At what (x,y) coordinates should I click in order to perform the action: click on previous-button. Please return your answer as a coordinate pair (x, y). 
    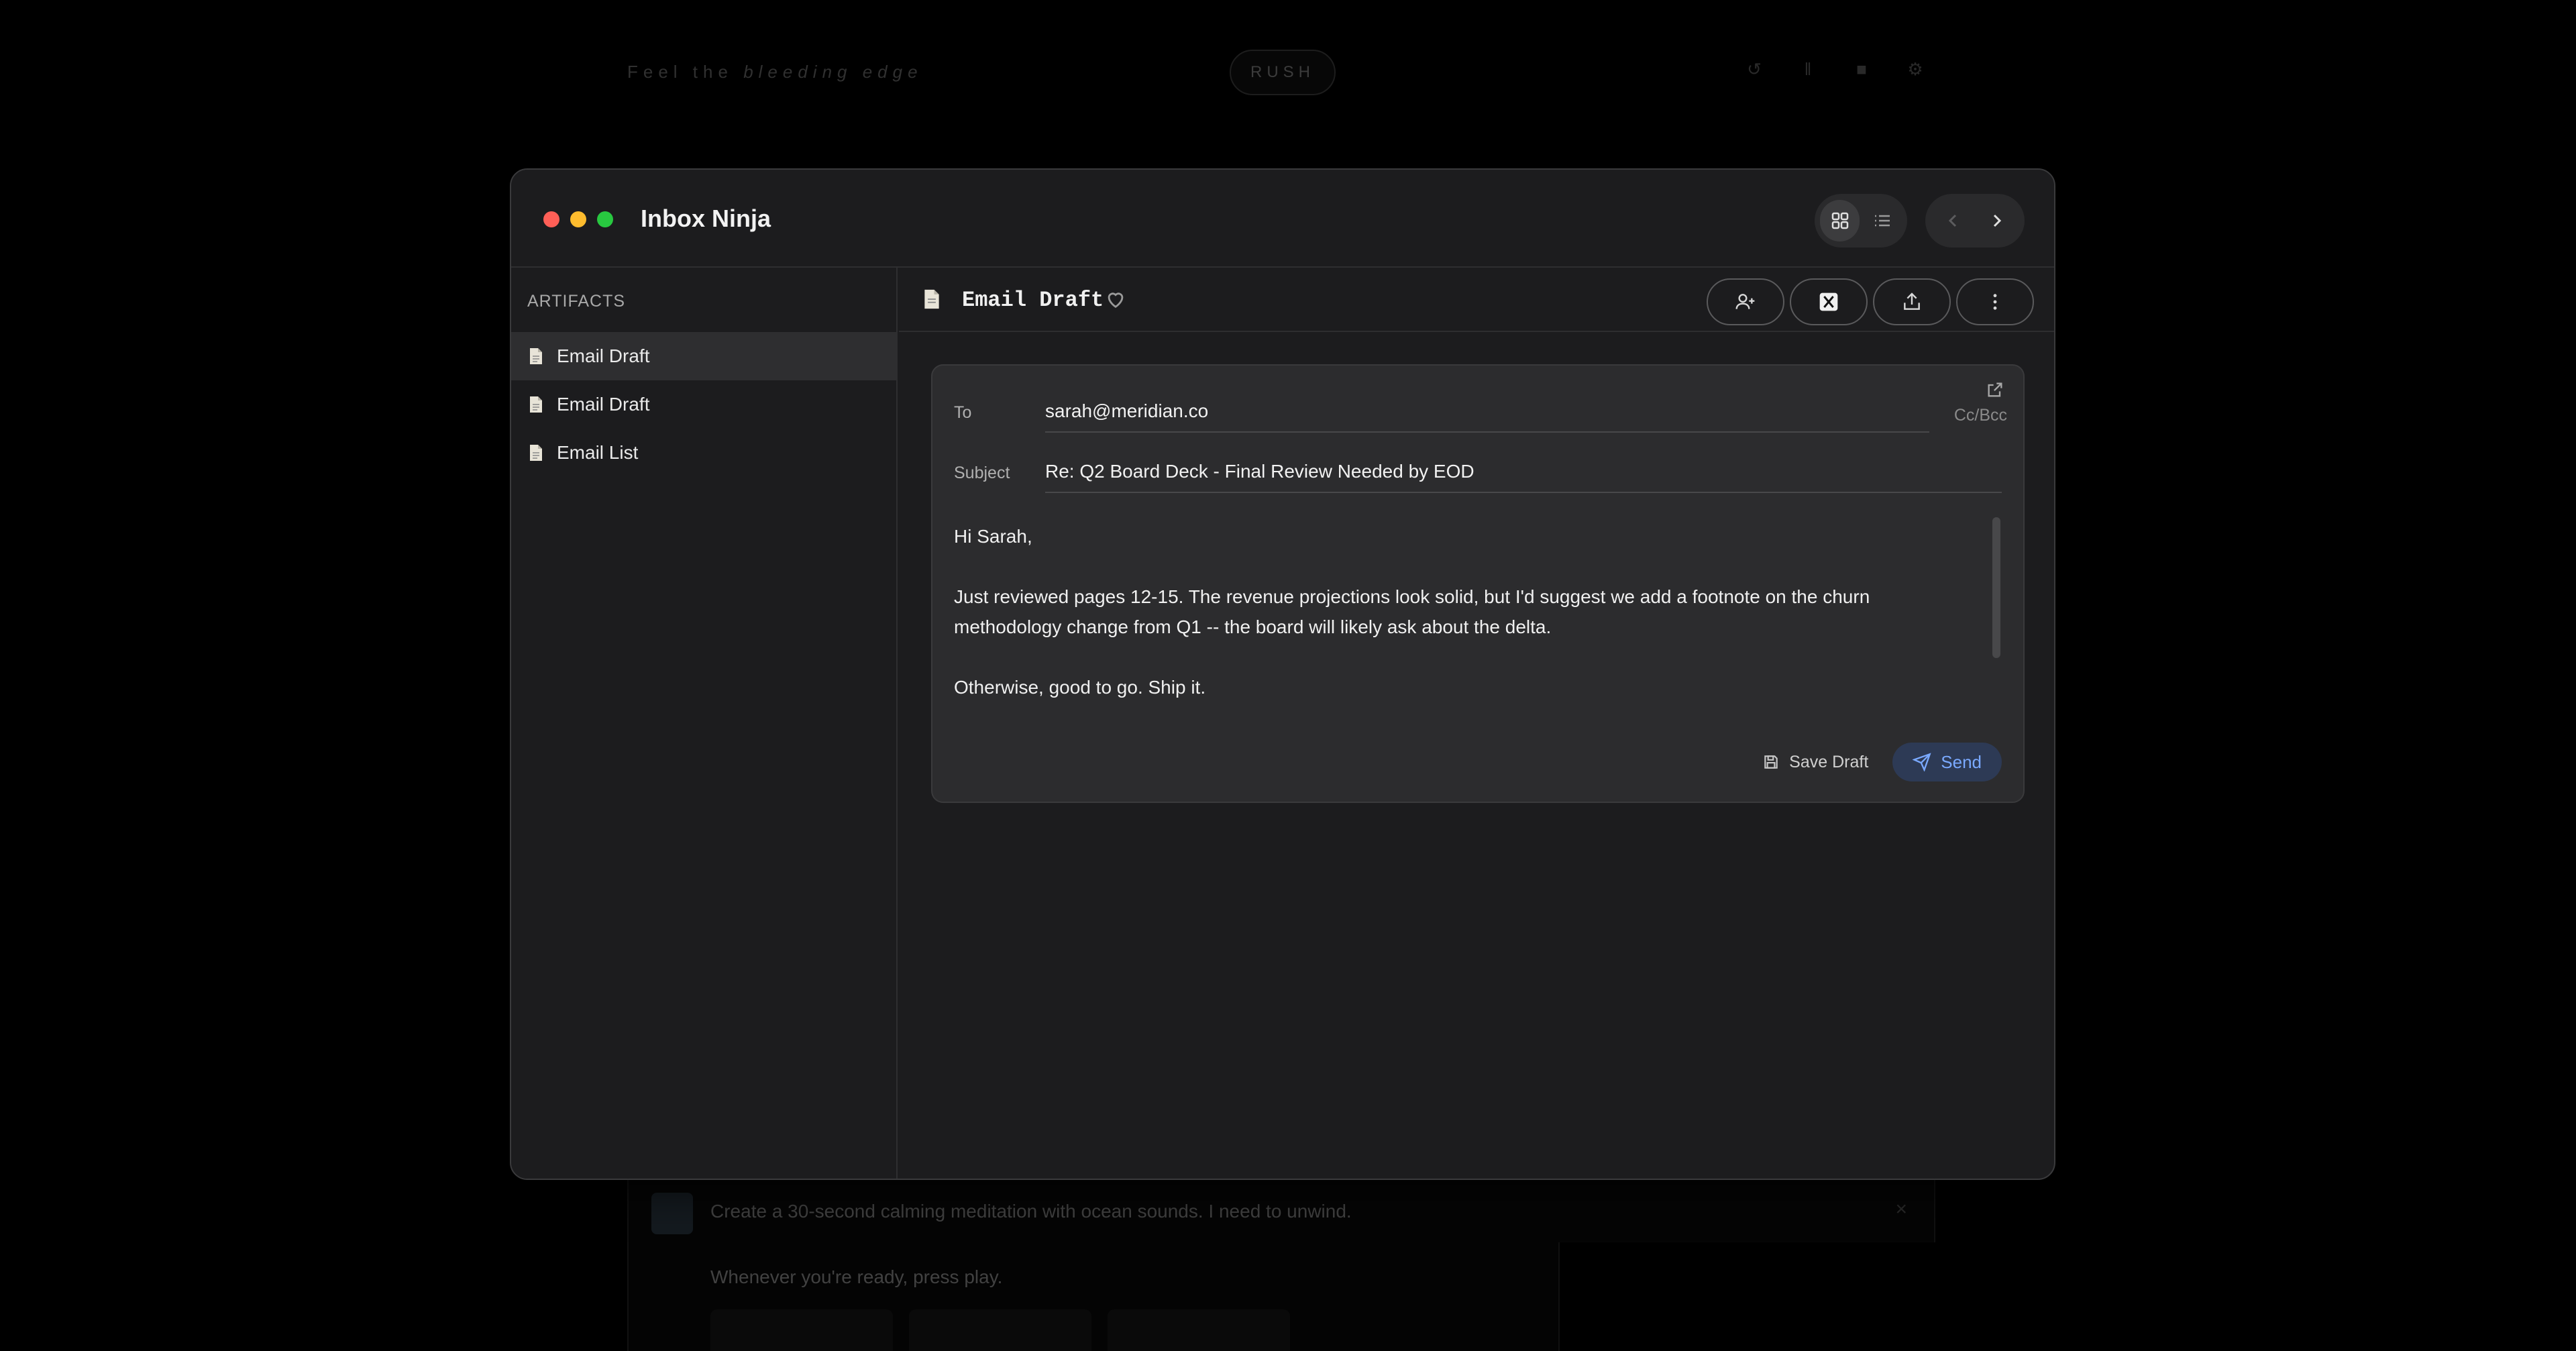
    Looking at the image, I should click on (1953, 220).